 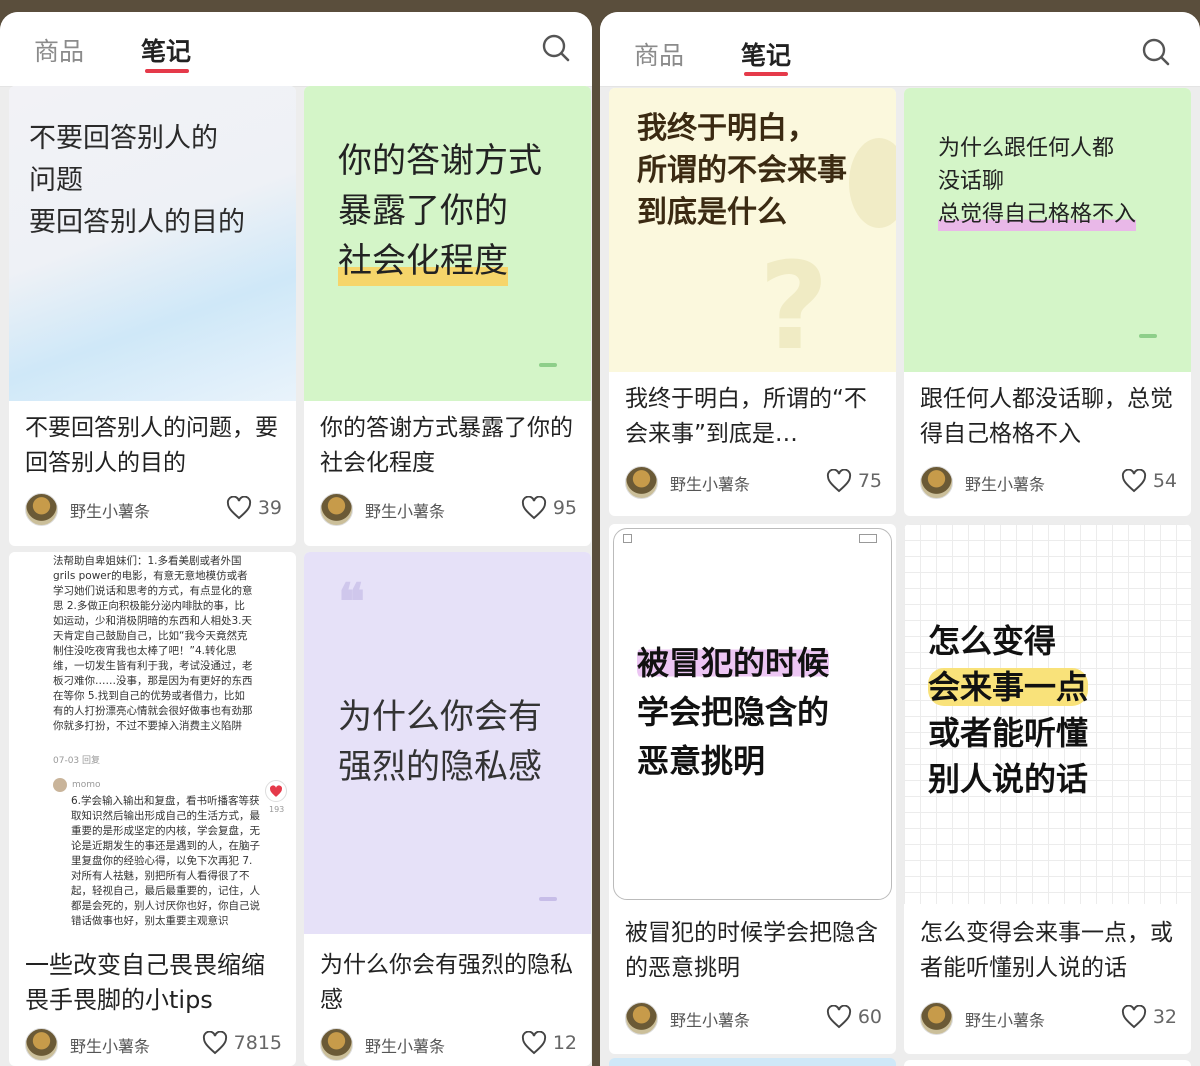 I want to click on like-button: 60, so click(x=854, y=1017).